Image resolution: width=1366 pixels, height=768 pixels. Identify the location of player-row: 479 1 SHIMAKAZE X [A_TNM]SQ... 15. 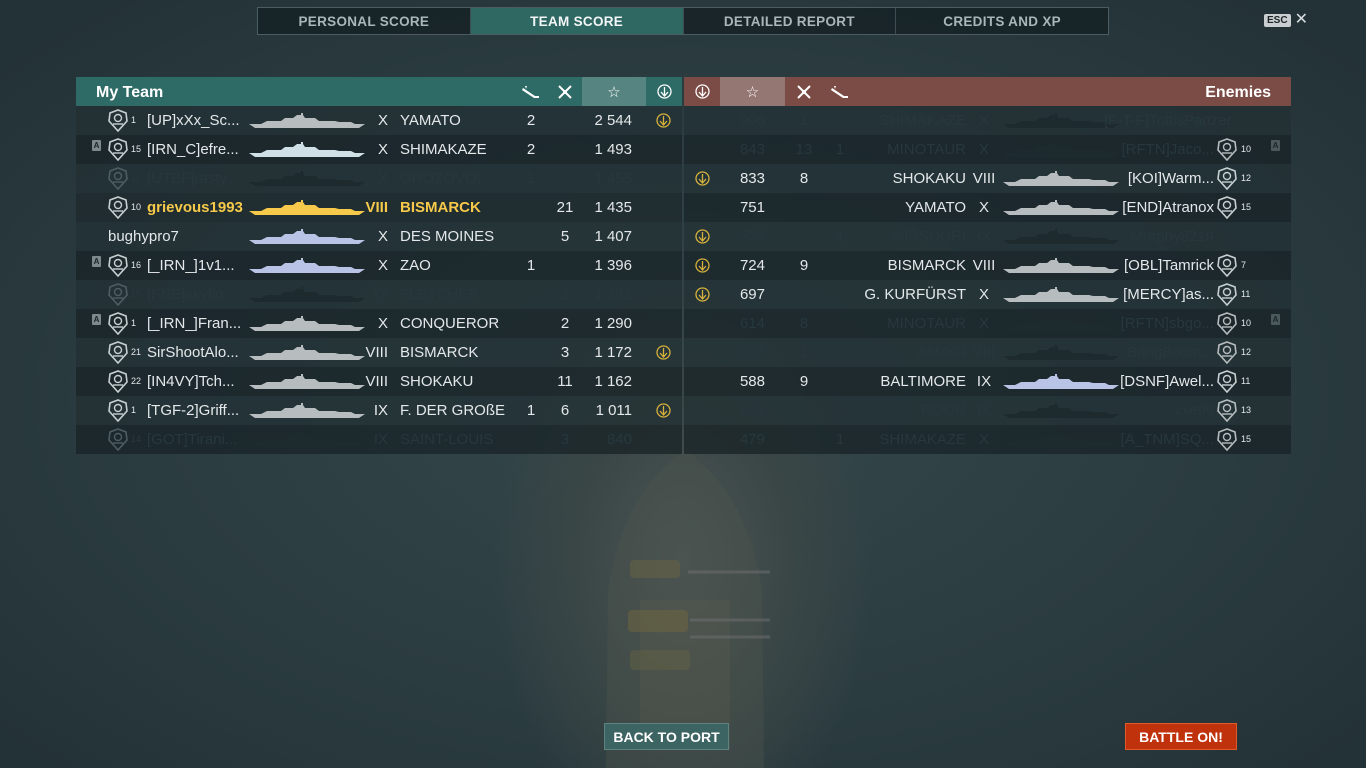
(987, 439).